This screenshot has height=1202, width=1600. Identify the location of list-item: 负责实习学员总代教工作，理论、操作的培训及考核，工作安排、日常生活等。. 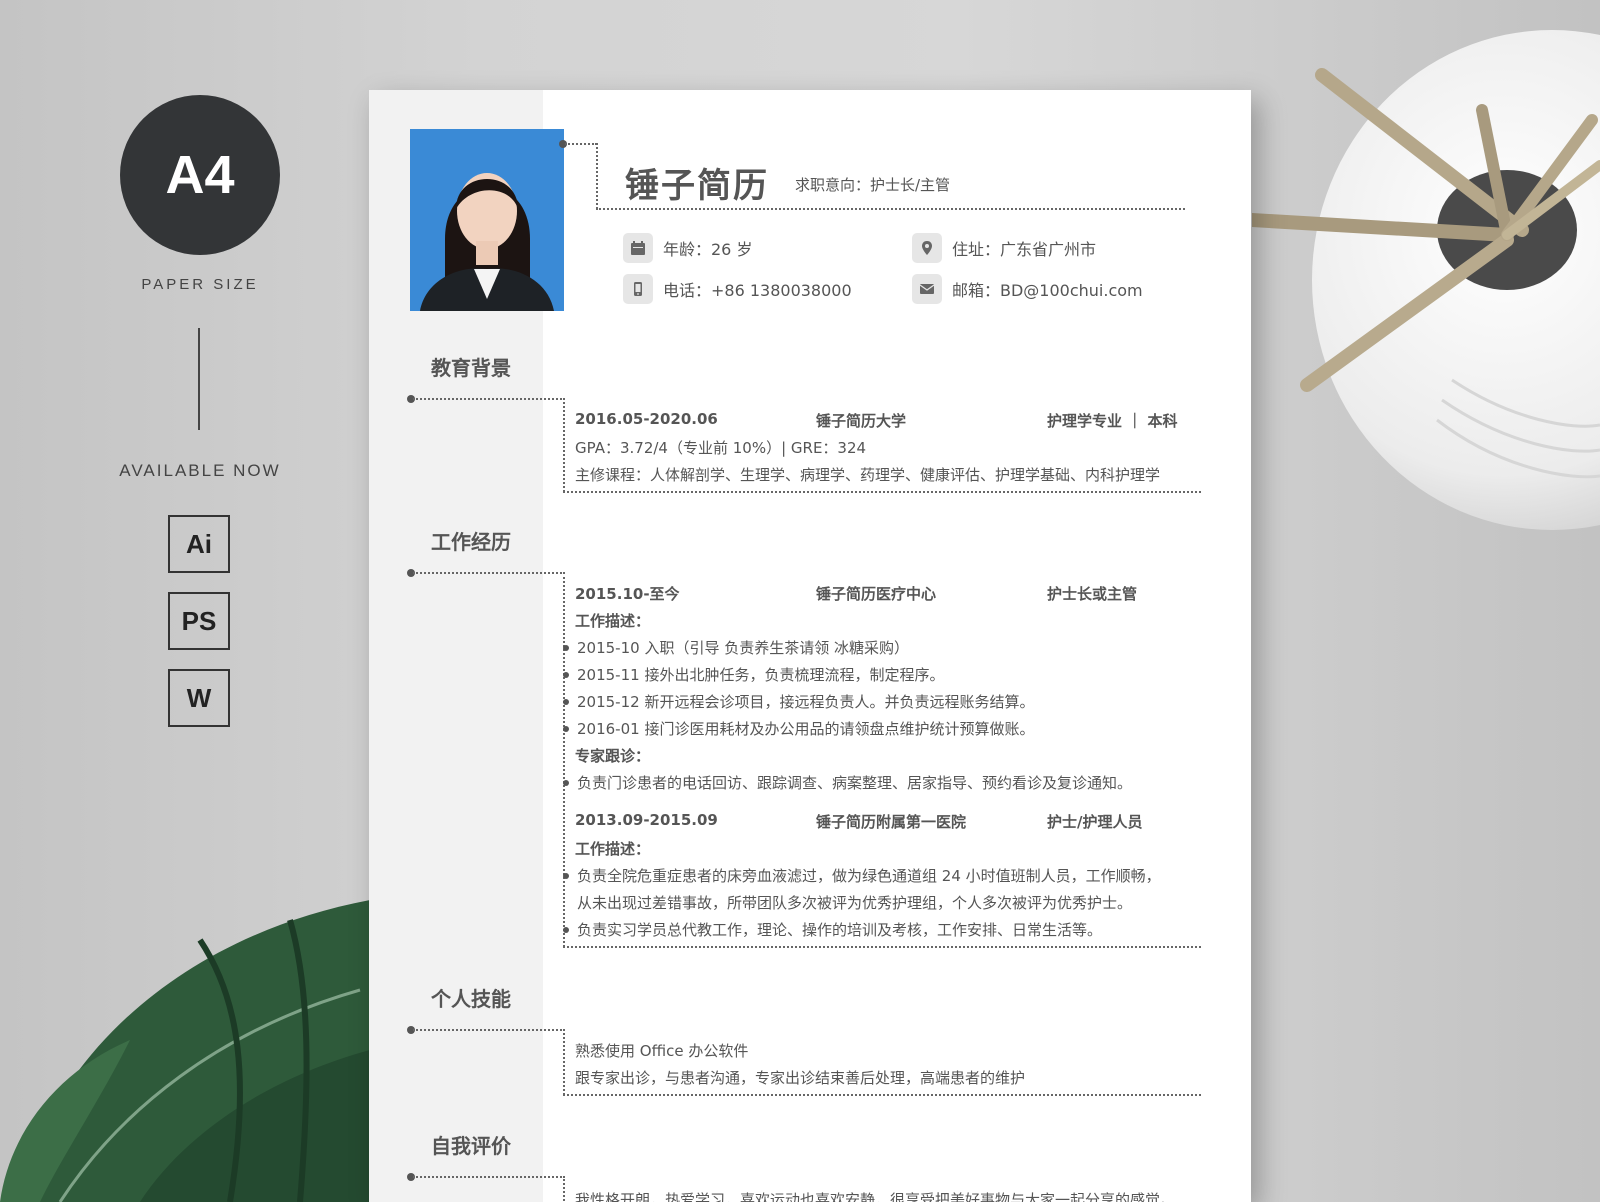
(832, 930).